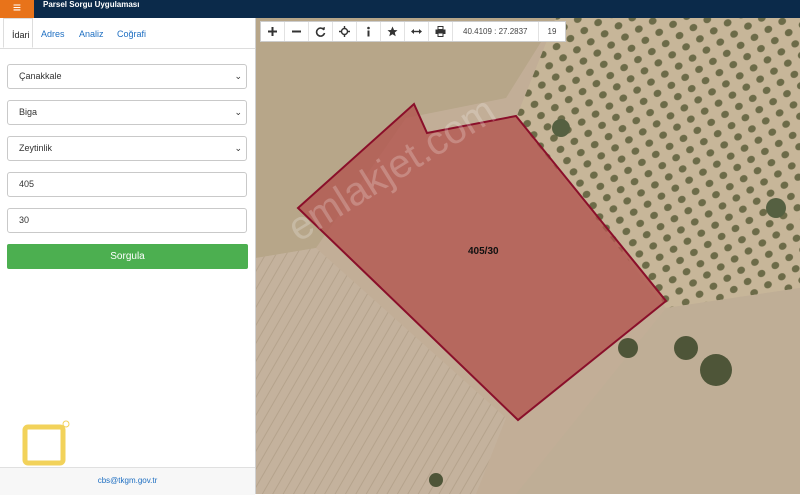  Describe the element at coordinates (496, 31) in the screenshot. I see `coordinate-readout: 40.4109 : 27.2837` at that location.